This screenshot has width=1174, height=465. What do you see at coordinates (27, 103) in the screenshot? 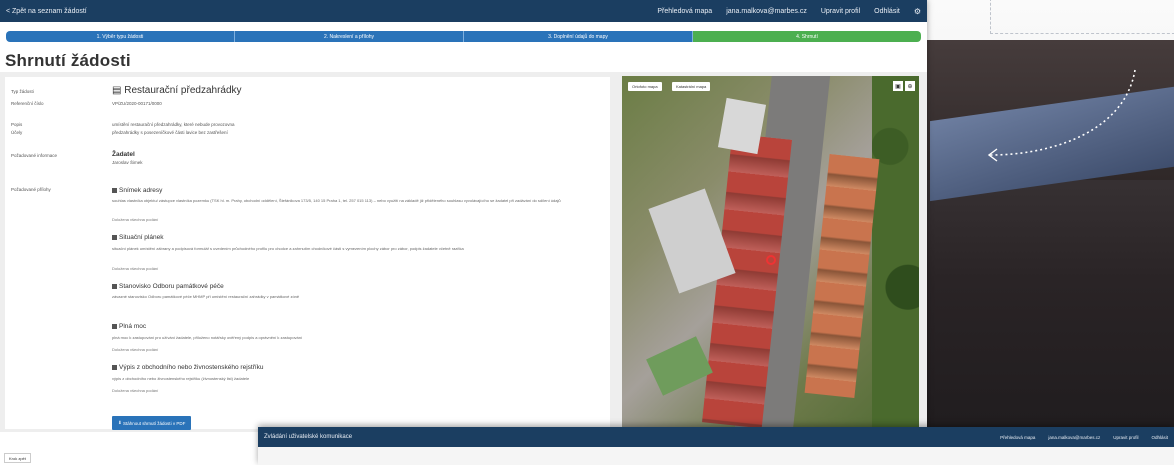
I see `ref-label: Referenční číslo` at bounding box center [27, 103].